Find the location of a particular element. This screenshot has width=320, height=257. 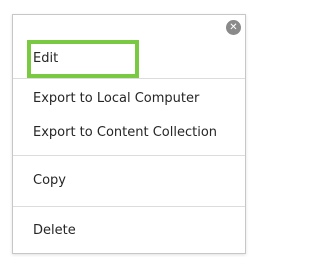

menu-item-label: Edit is located at coordinates (46, 58).